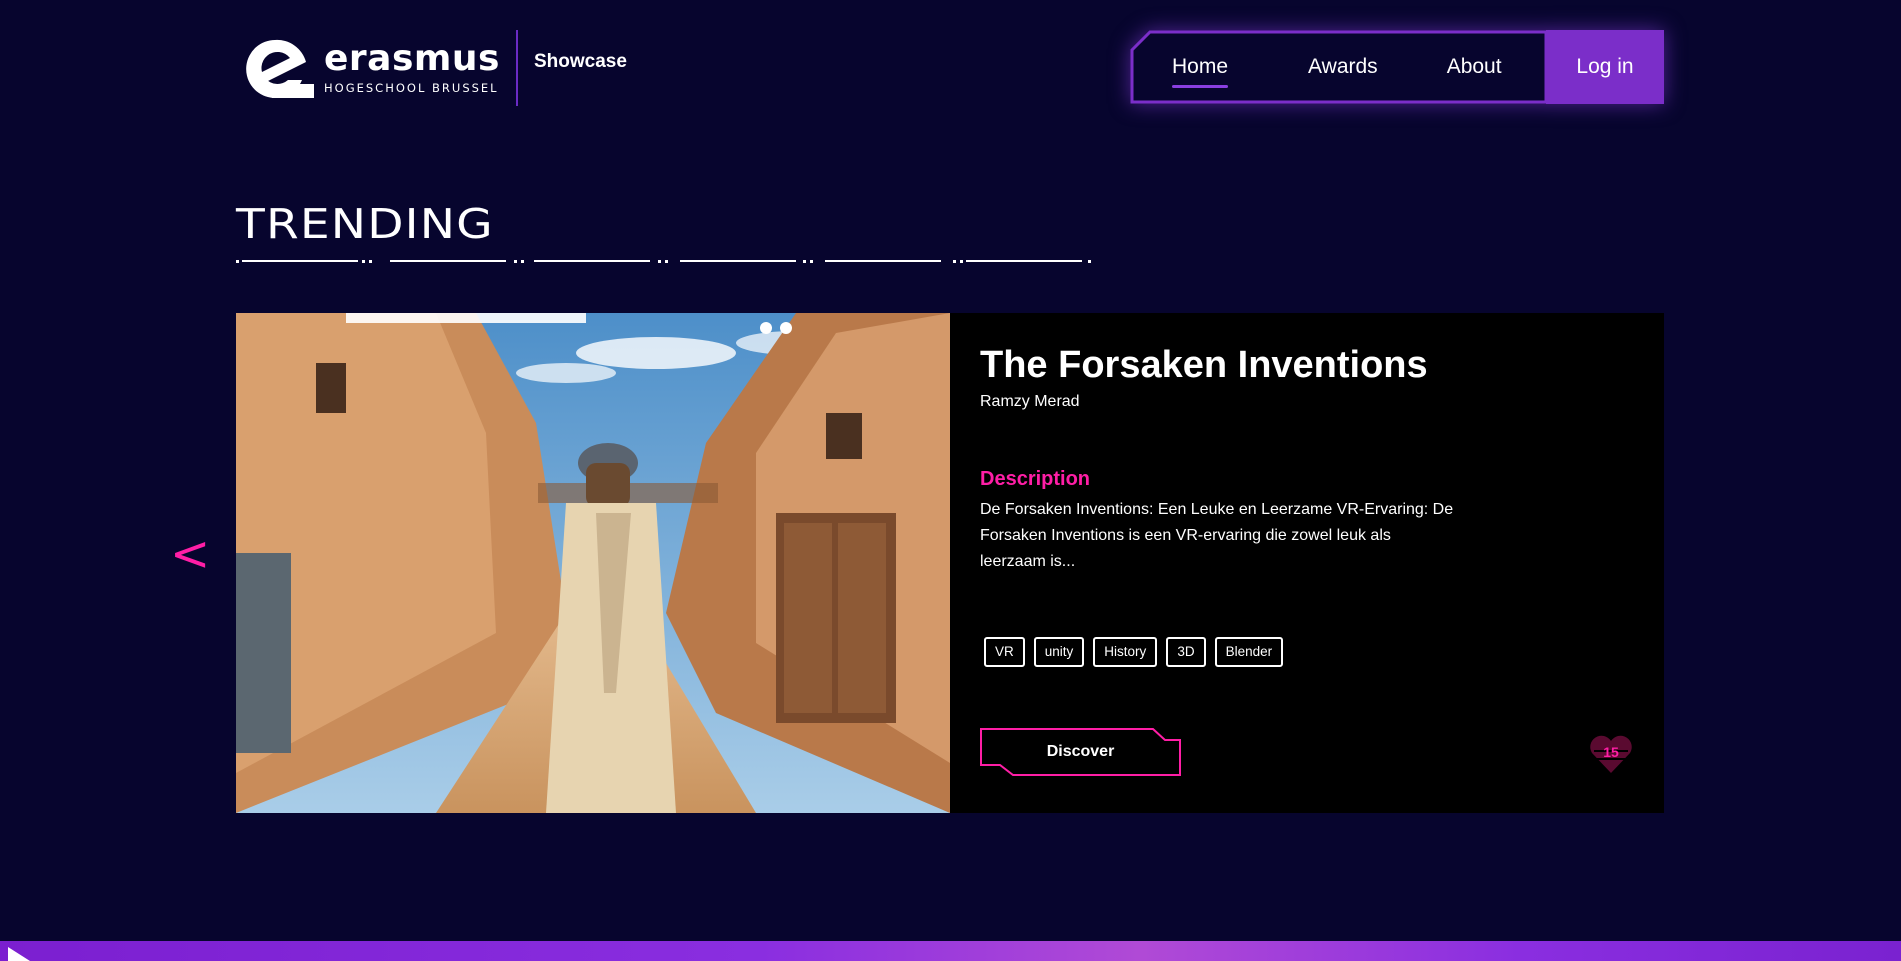 The width and height of the screenshot is (1901, 961). I want to click on brand-logo-link: erasmus HOGESCHOOL BRUSSEL Showcase, so click(431, 68).